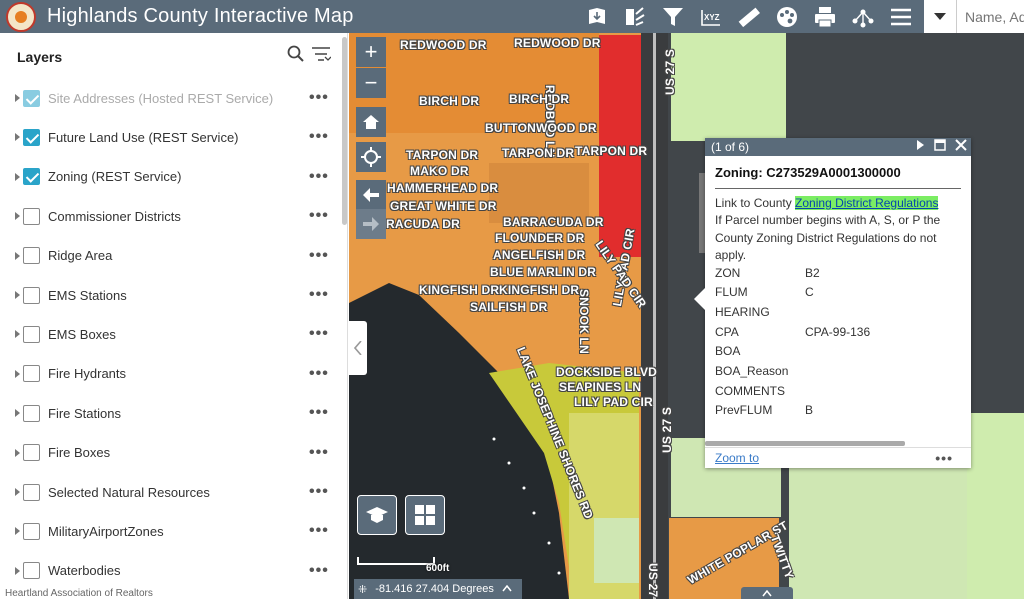  What do you see at coordinates (170, 216) in the screenshot?
I see `layer-item: Commissioner Districts •••` at bounding box center [170, 216].